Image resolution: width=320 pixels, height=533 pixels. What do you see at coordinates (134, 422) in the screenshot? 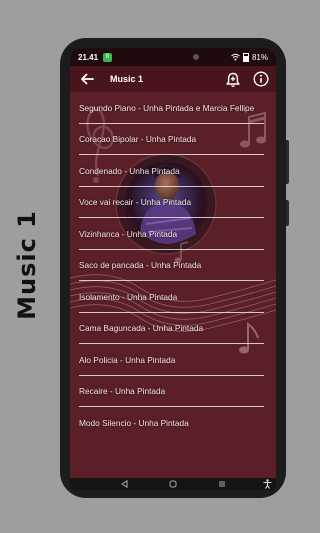
I see `song-title: Modo Silencio - Unha Pintada` at bounding box center [134, 422].